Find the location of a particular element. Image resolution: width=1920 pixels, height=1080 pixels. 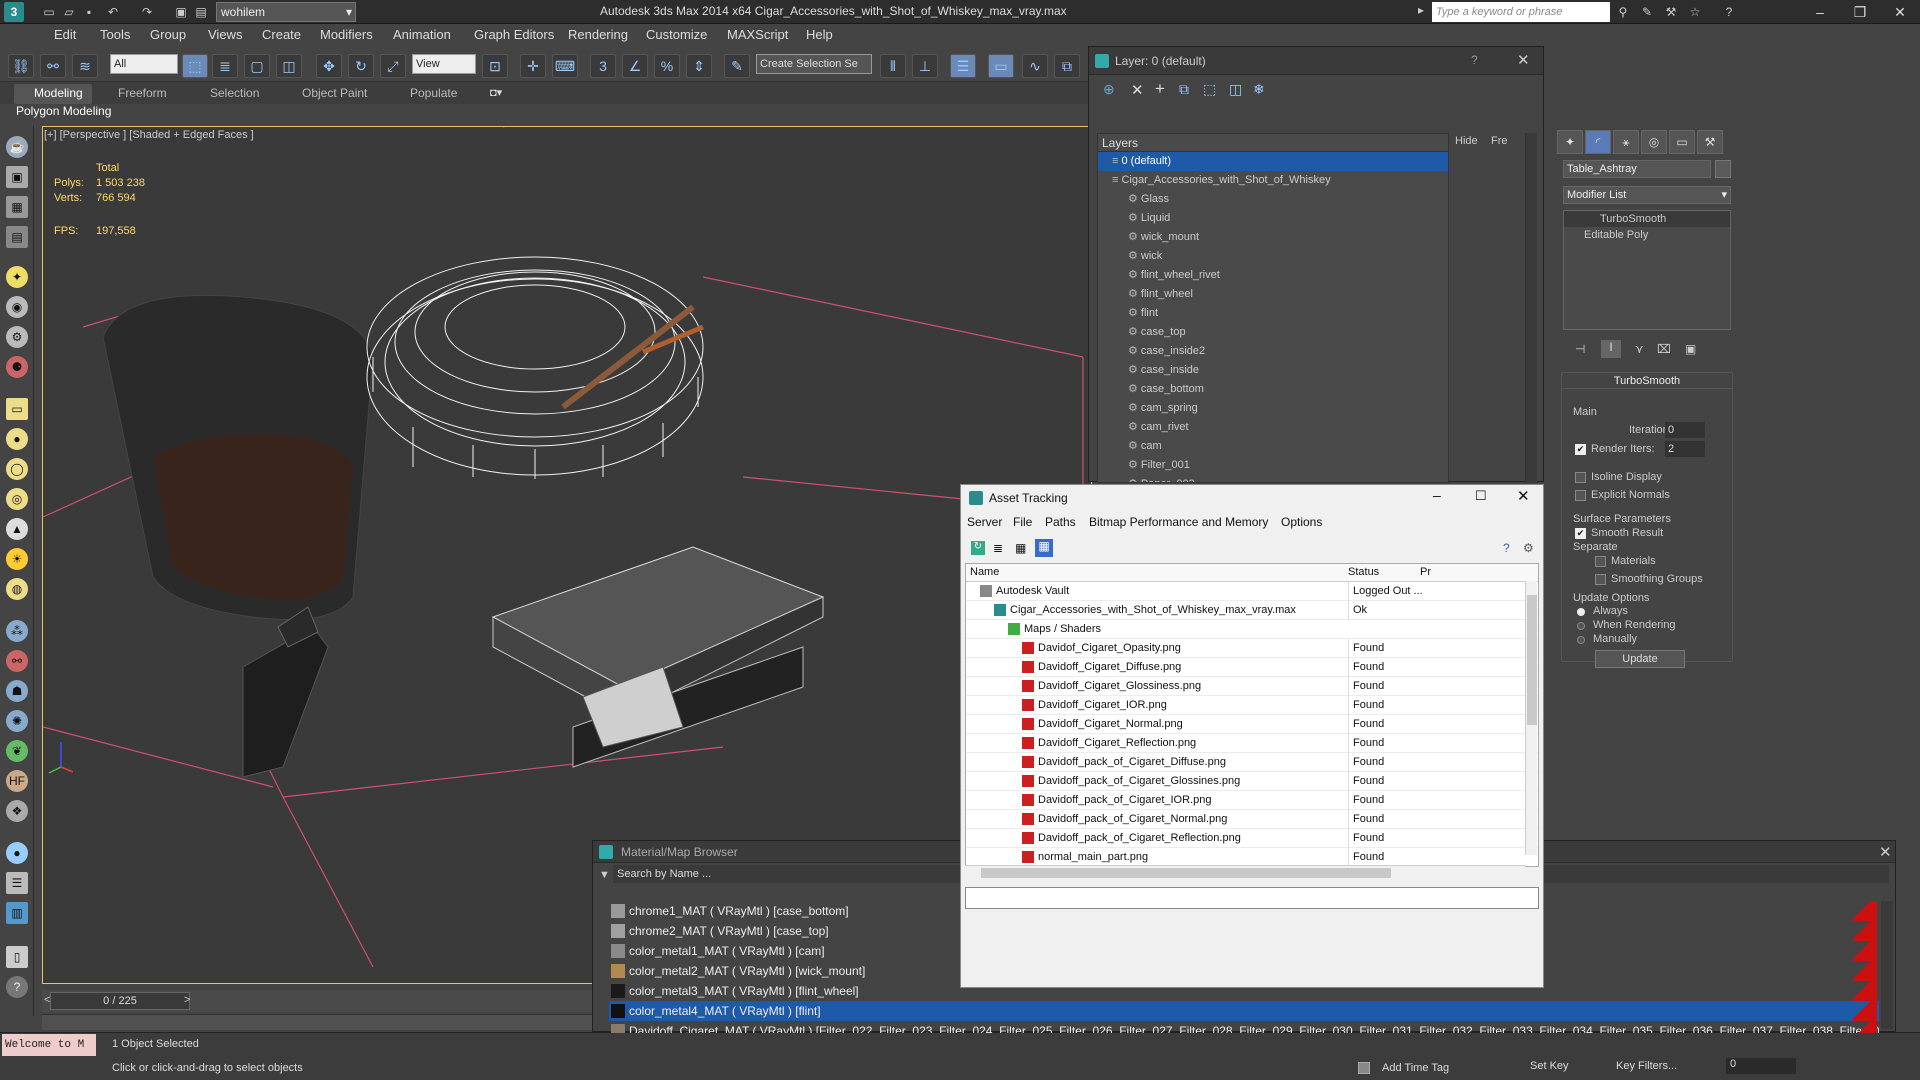

foliage-icon: ❦ is located at coordinates (17, 751).